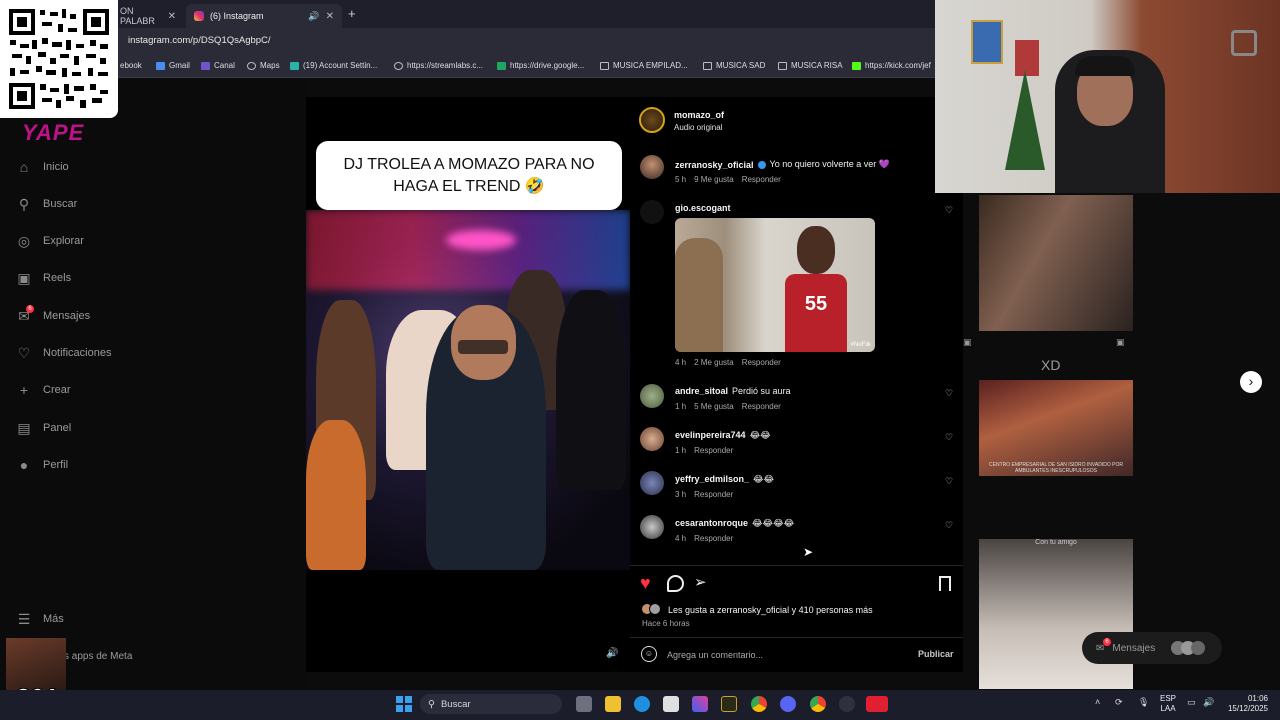 The image size is (1280, 720). What do you see at coordinates (701, 391) in the screenshot?
I see `comment-username: andre_sitoal` at bounding box center [701, 391].